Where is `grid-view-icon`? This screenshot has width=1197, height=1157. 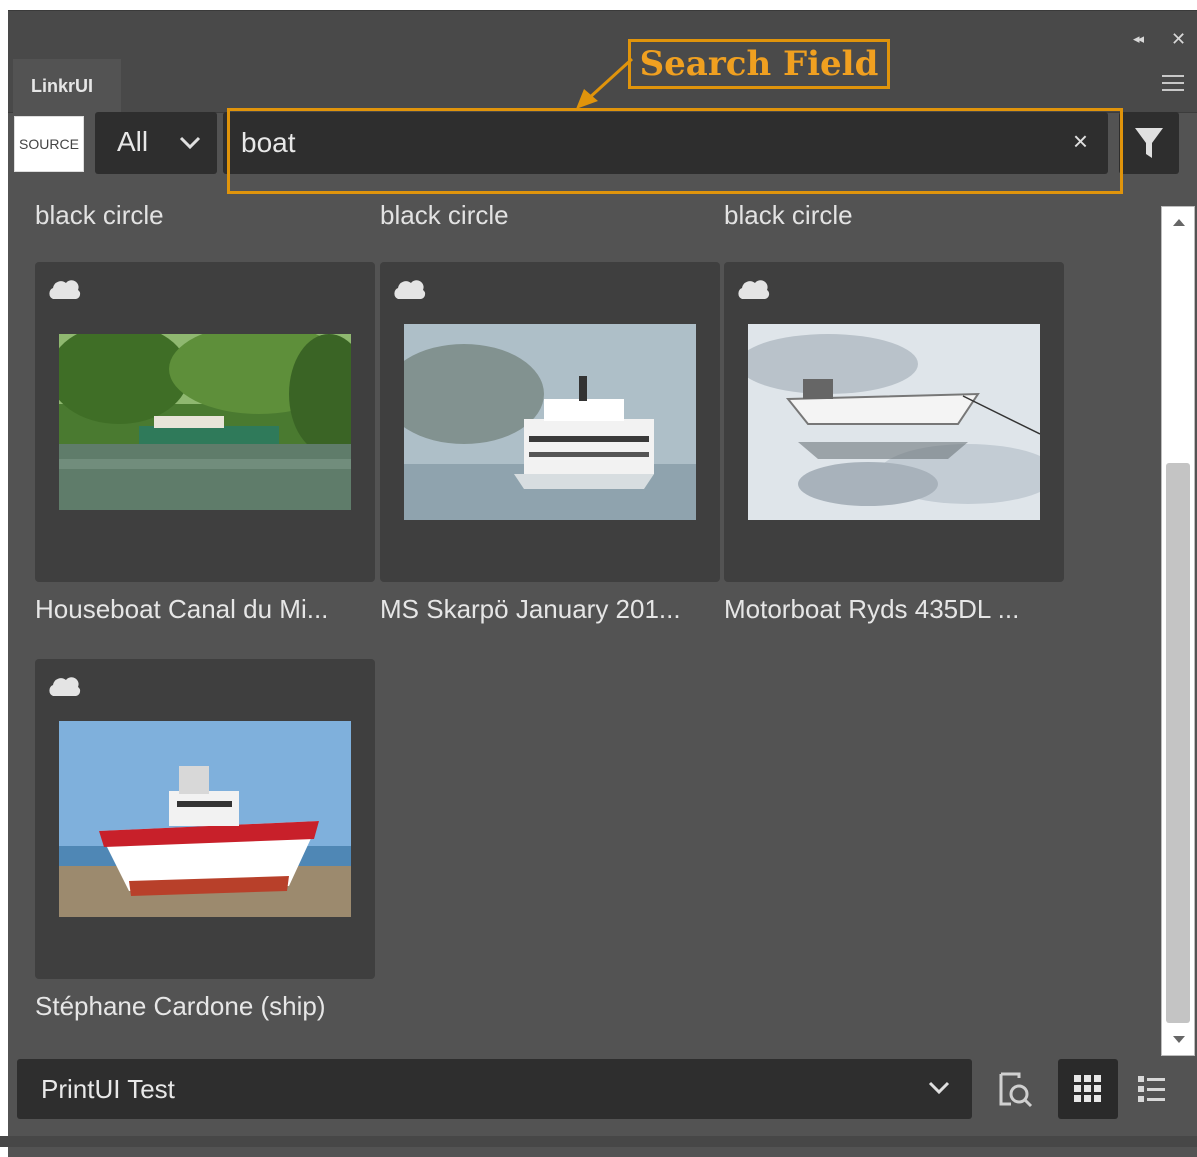 grid-view-icon is located at coordinates (1087, 1088).